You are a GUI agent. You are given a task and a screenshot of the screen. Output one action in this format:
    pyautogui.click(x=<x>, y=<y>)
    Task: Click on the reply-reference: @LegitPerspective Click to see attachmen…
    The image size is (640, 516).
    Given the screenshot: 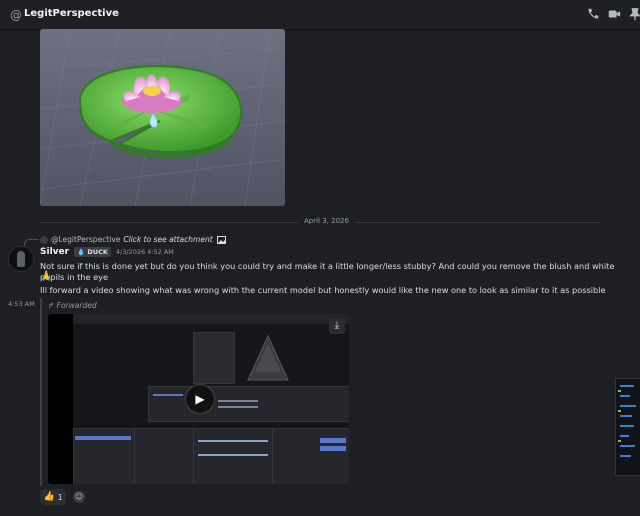 What is the action you would take?
    pyautogui.click(x=133, y=239)
    